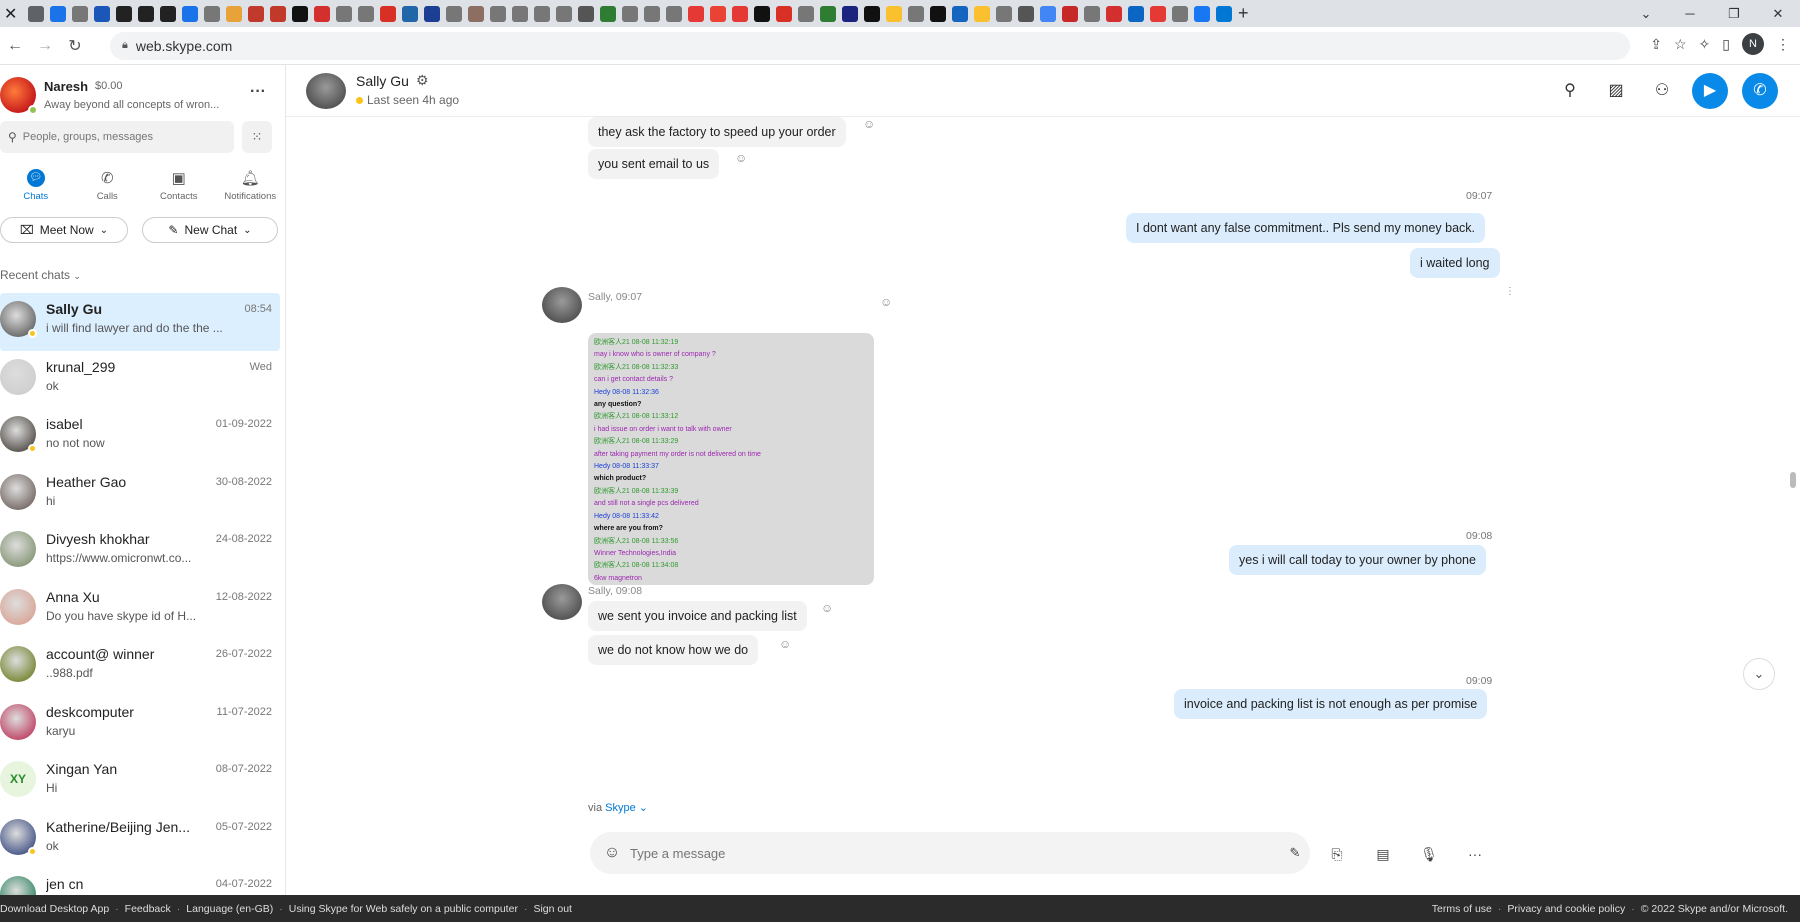 The width and height of the screenshot is (1800, 922). I want to click on chat-list-item: account@ winner 26-07-2022 ..988.pdf, so click(140, 667).